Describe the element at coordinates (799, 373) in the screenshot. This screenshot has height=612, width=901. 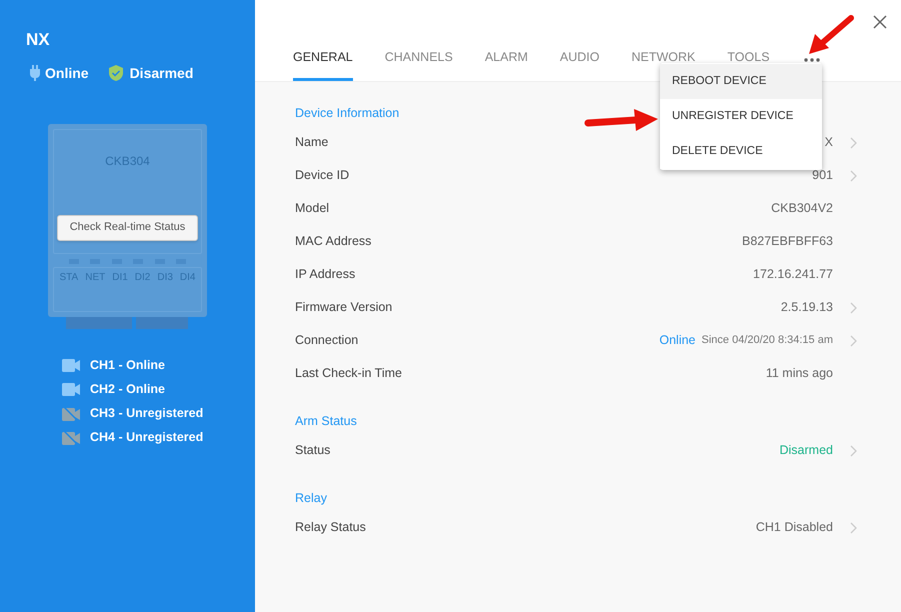
I see `field-value: 11 mins ago` at that location.